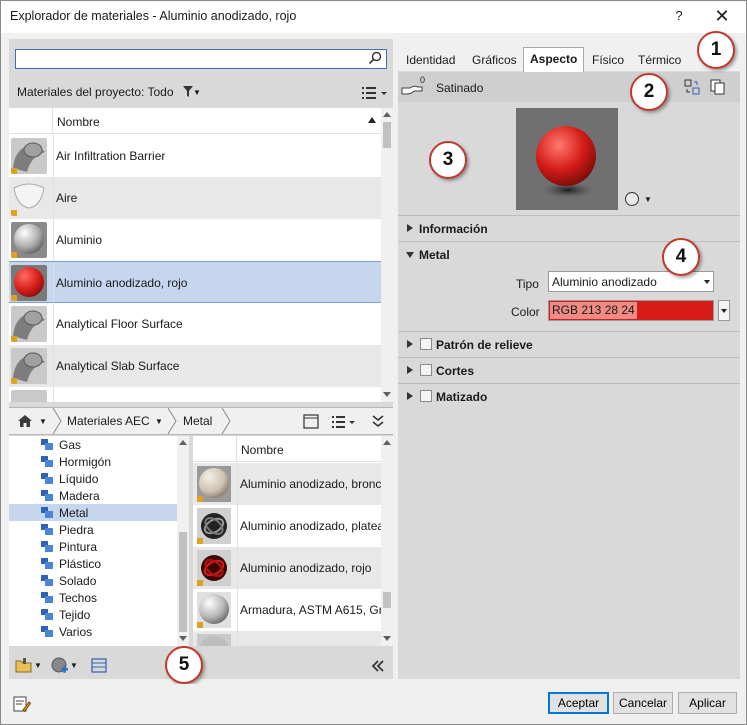 The height and width of the screenshot is (725, 747). Describe the element at coordinates (60, 666) in the screenshot. I see `create-material-icon` at that location.